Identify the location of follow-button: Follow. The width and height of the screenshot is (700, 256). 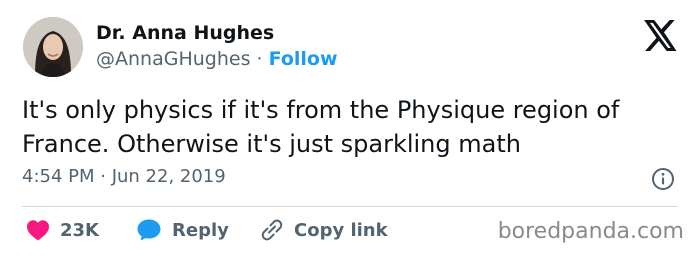
(303, 59).